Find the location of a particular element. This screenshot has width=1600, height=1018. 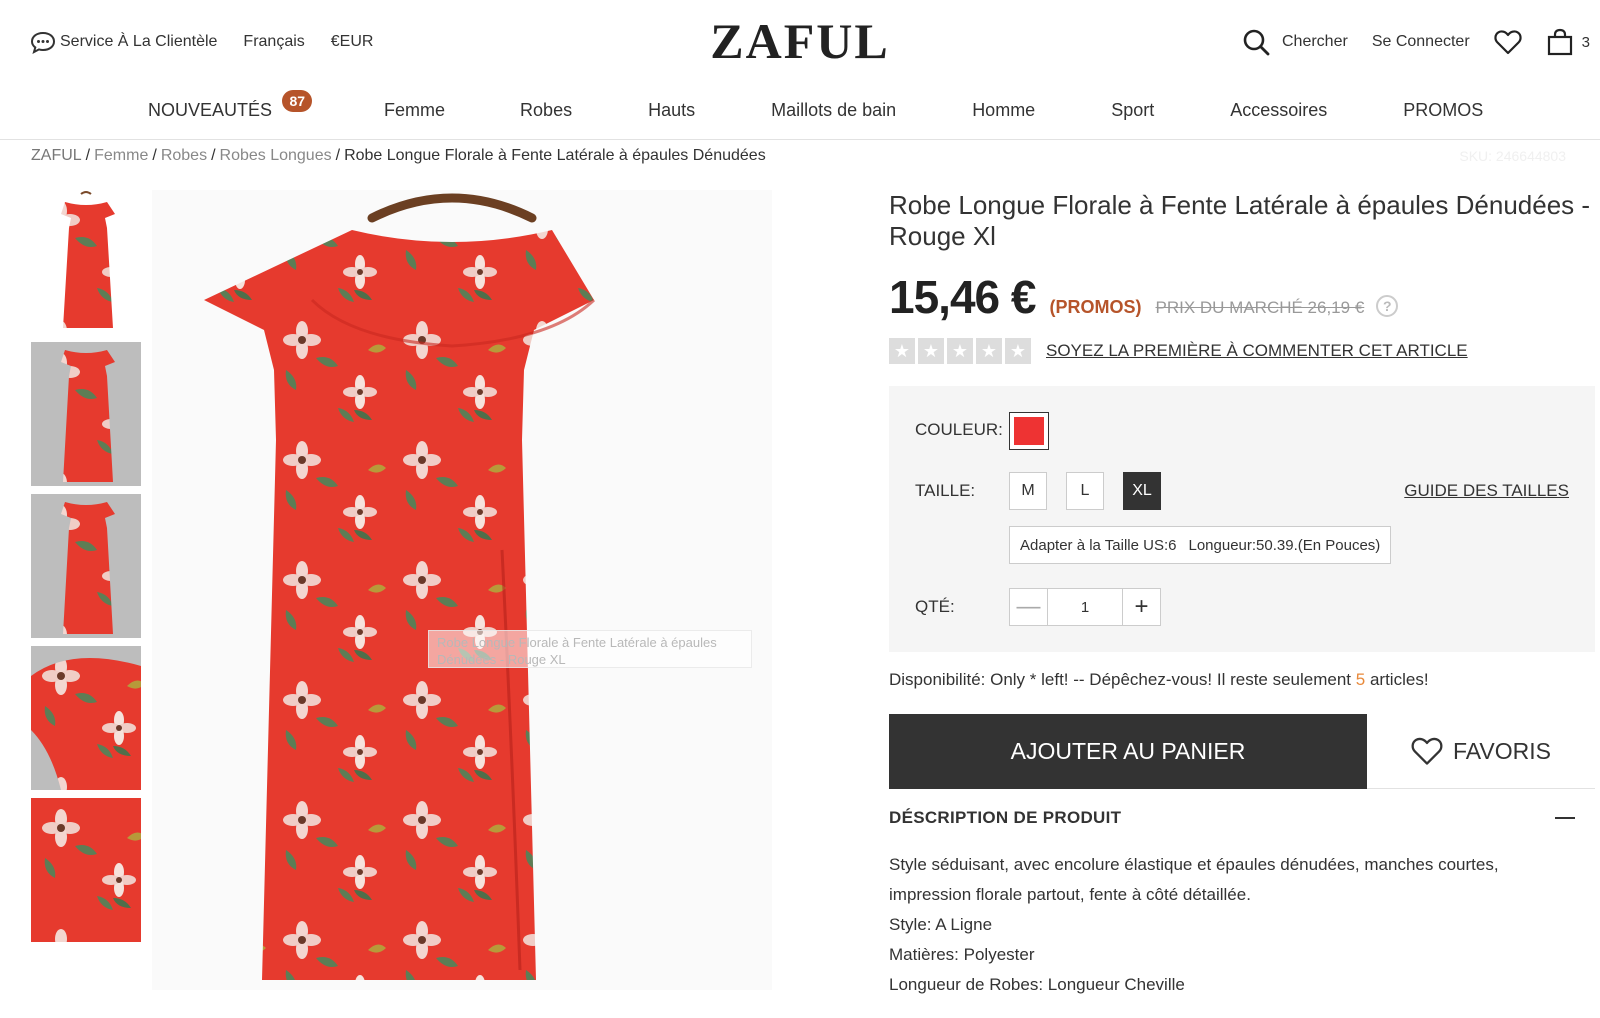

nav-item-maillots: Maillots de bain is located at coordinates (833, 110).